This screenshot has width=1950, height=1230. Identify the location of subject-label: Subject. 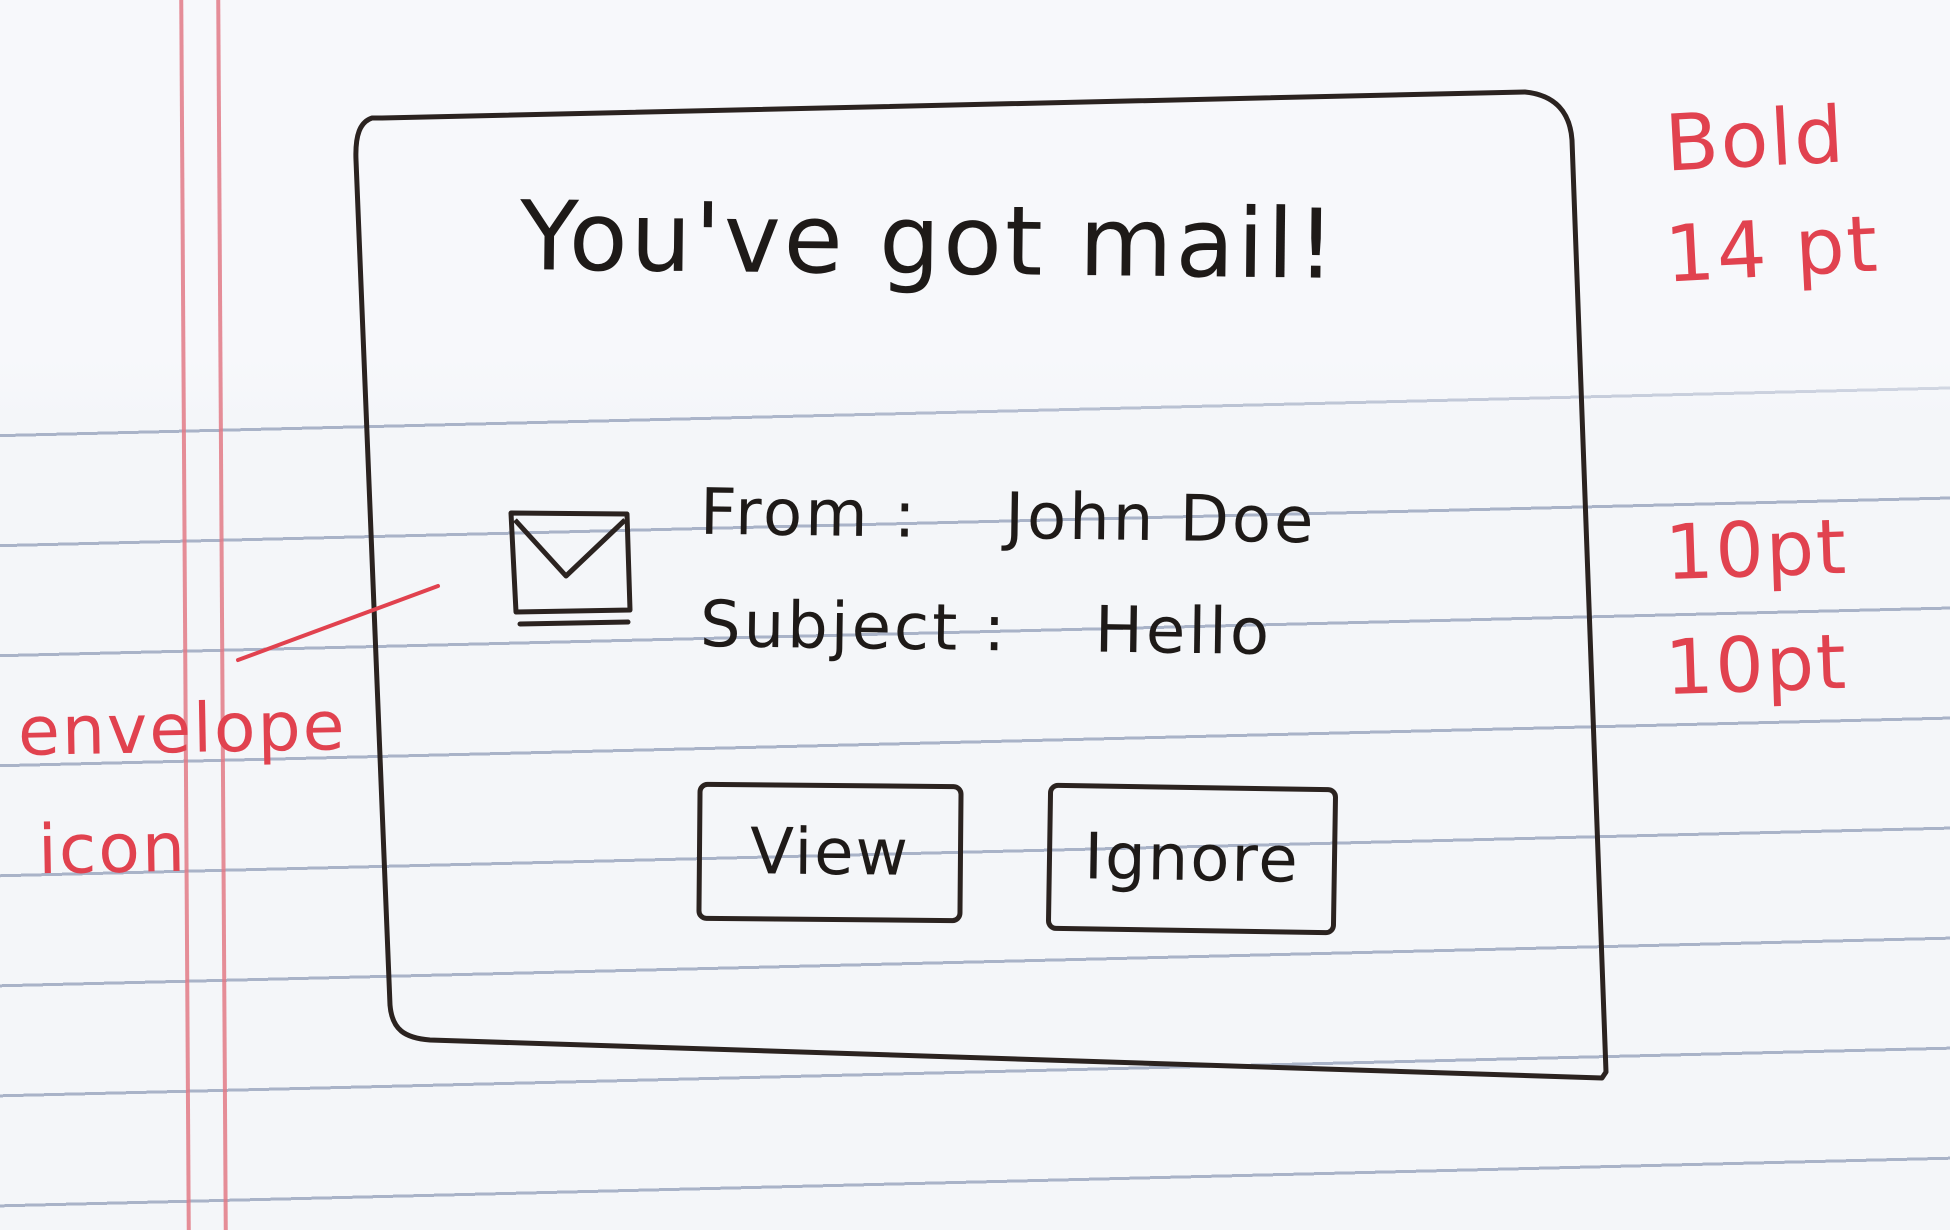
(830, 627).